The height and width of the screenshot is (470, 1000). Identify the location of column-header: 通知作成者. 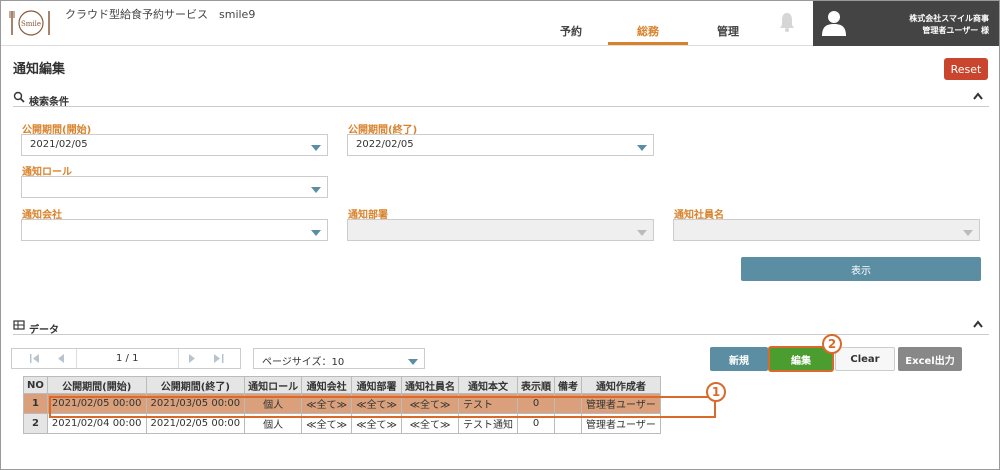
(621, 385).